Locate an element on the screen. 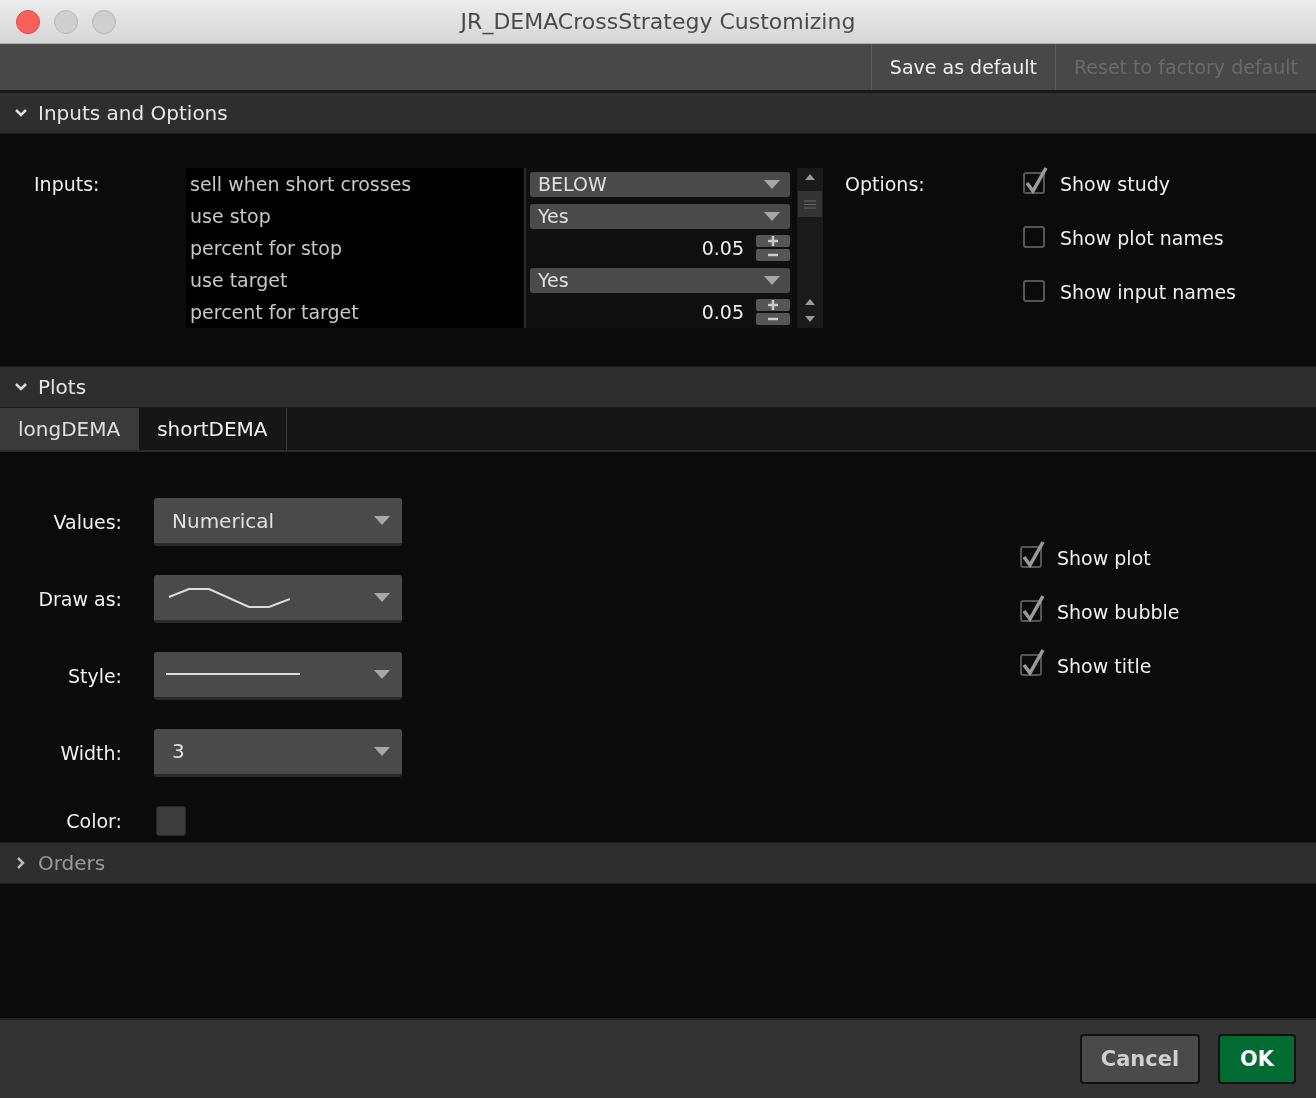 The image size is (1316, 1098). input-name: use target is located at coordinates (239, 280).